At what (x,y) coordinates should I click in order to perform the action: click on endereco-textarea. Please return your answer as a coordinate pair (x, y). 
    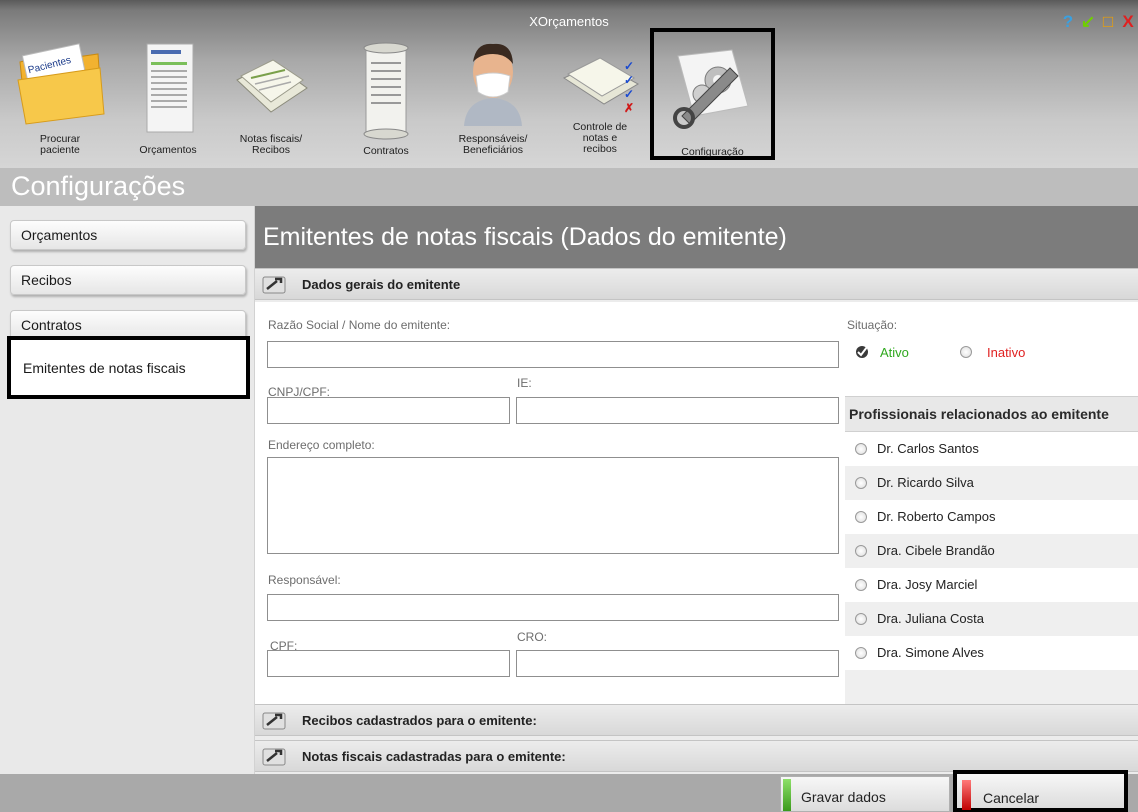
    Looking at the image, I should click on (553, 505).